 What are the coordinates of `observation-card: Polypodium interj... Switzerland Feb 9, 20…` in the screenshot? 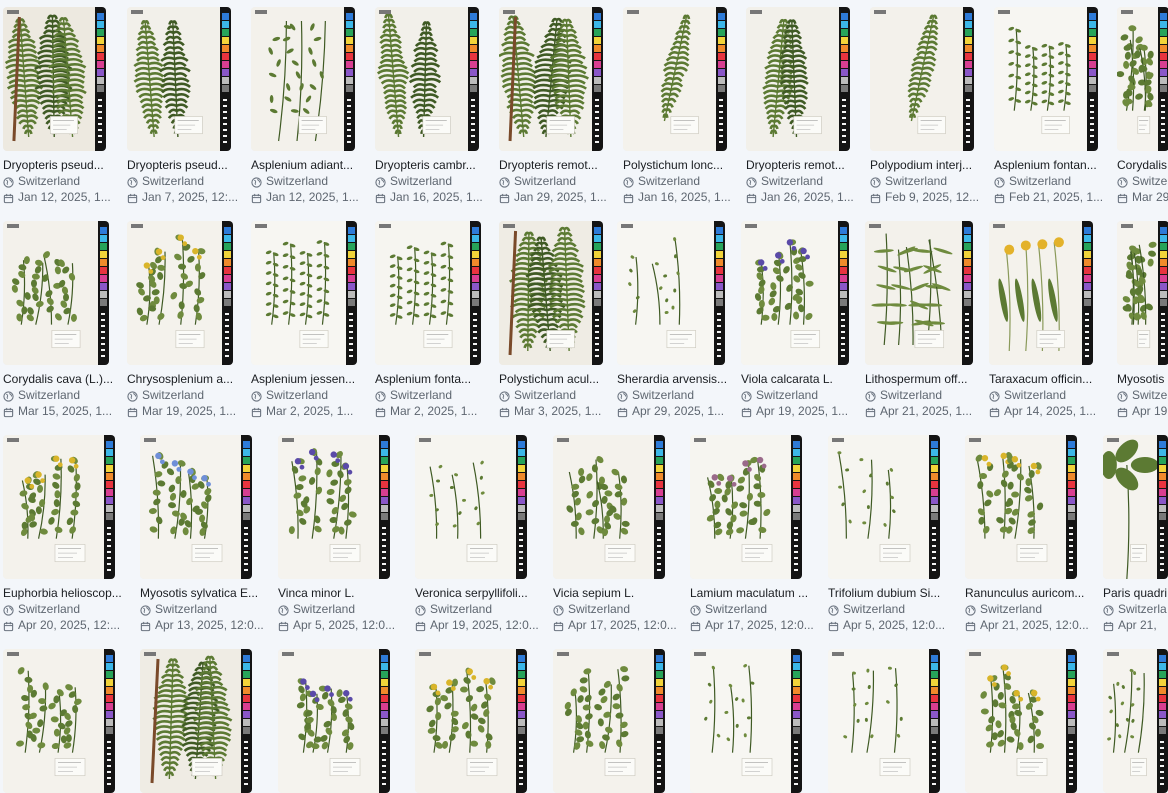 It's located at (932, 106).